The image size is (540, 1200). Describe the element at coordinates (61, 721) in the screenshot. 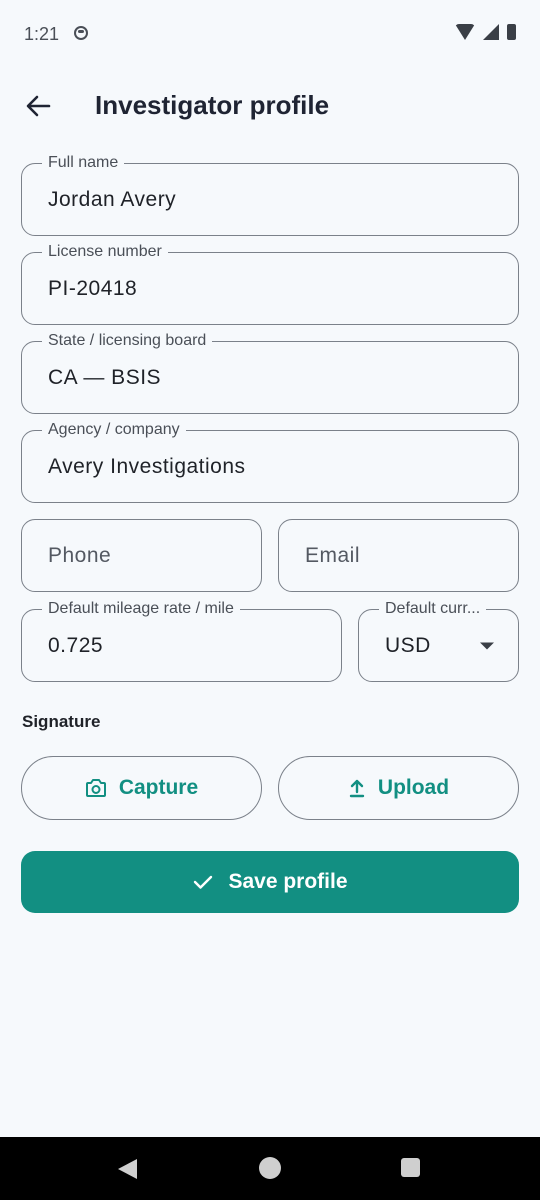

I see `signature-section-label: Signature` at that location.